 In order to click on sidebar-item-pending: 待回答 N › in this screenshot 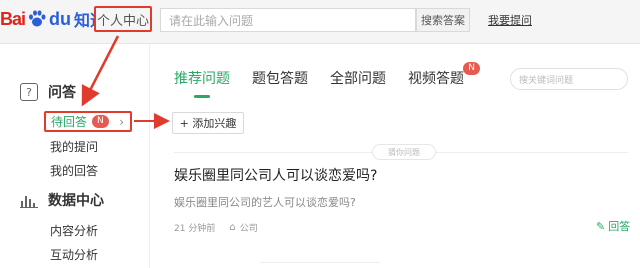, I will do `click(88, 121)`.